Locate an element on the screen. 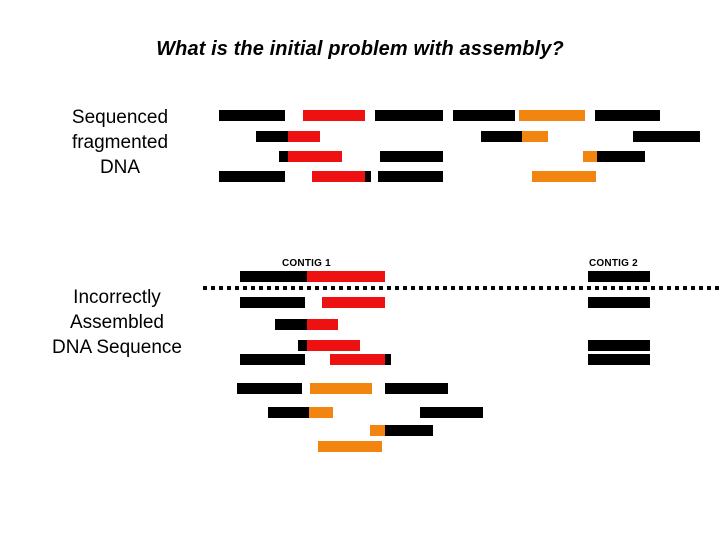  contig-divider-dotted-line is located at coordinates (461, 288).